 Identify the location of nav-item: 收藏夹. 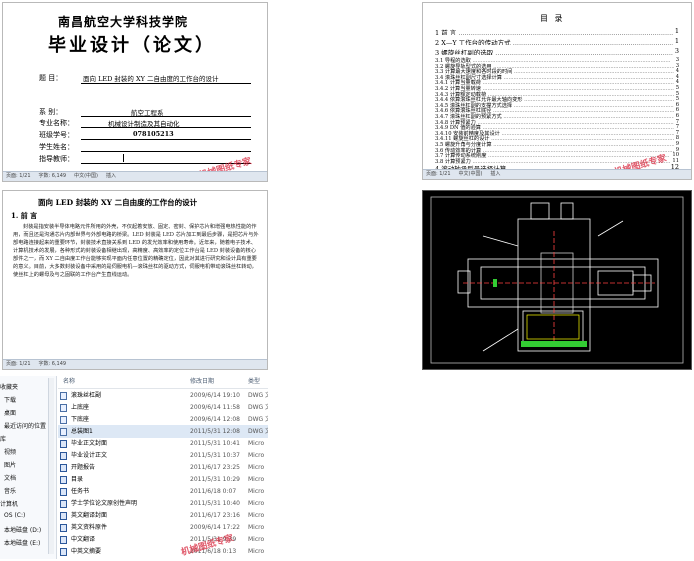
(9, 386).